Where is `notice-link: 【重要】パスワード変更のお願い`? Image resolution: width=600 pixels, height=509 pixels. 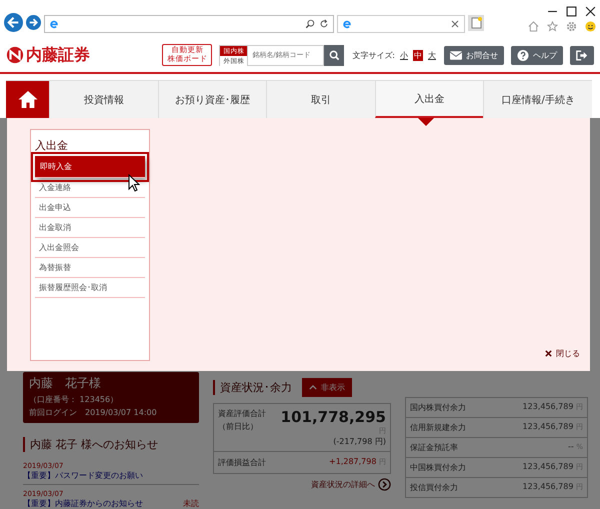
notice-link: 【重要】パスワード変更のお願い is located at coordinates (83, 475).